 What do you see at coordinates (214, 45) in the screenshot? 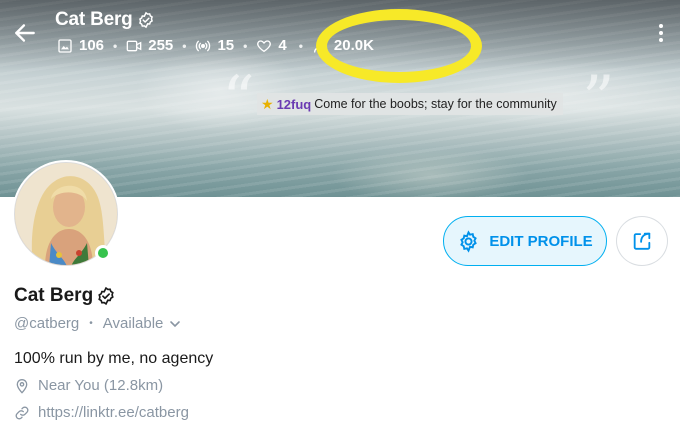
I see `stat-streams: 15` at bounding box center [214, 45].